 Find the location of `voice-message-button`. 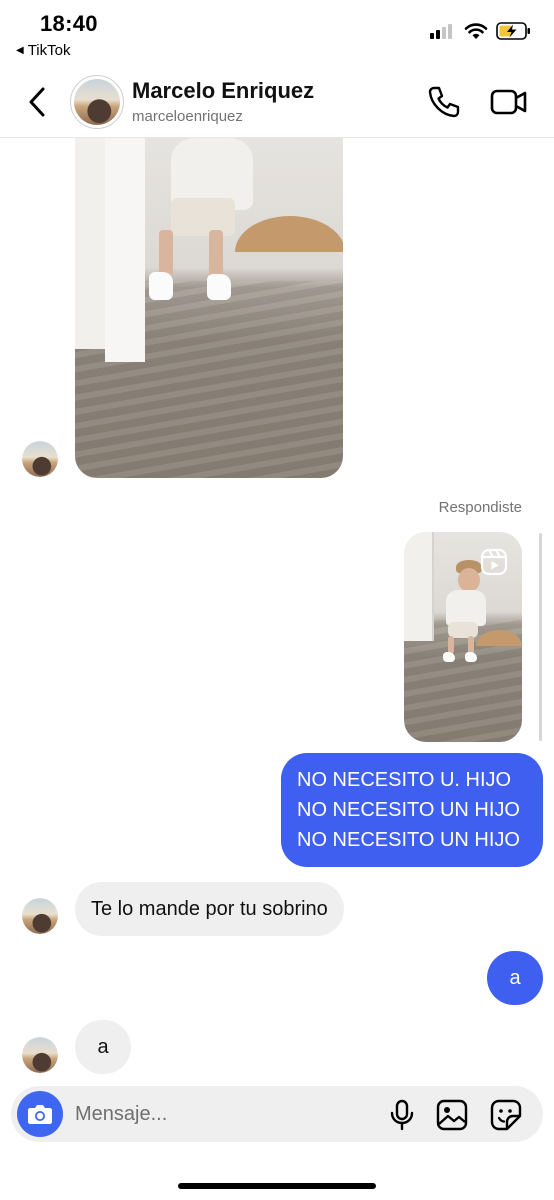

voice-message-button is located at coordinates (402, 1115).